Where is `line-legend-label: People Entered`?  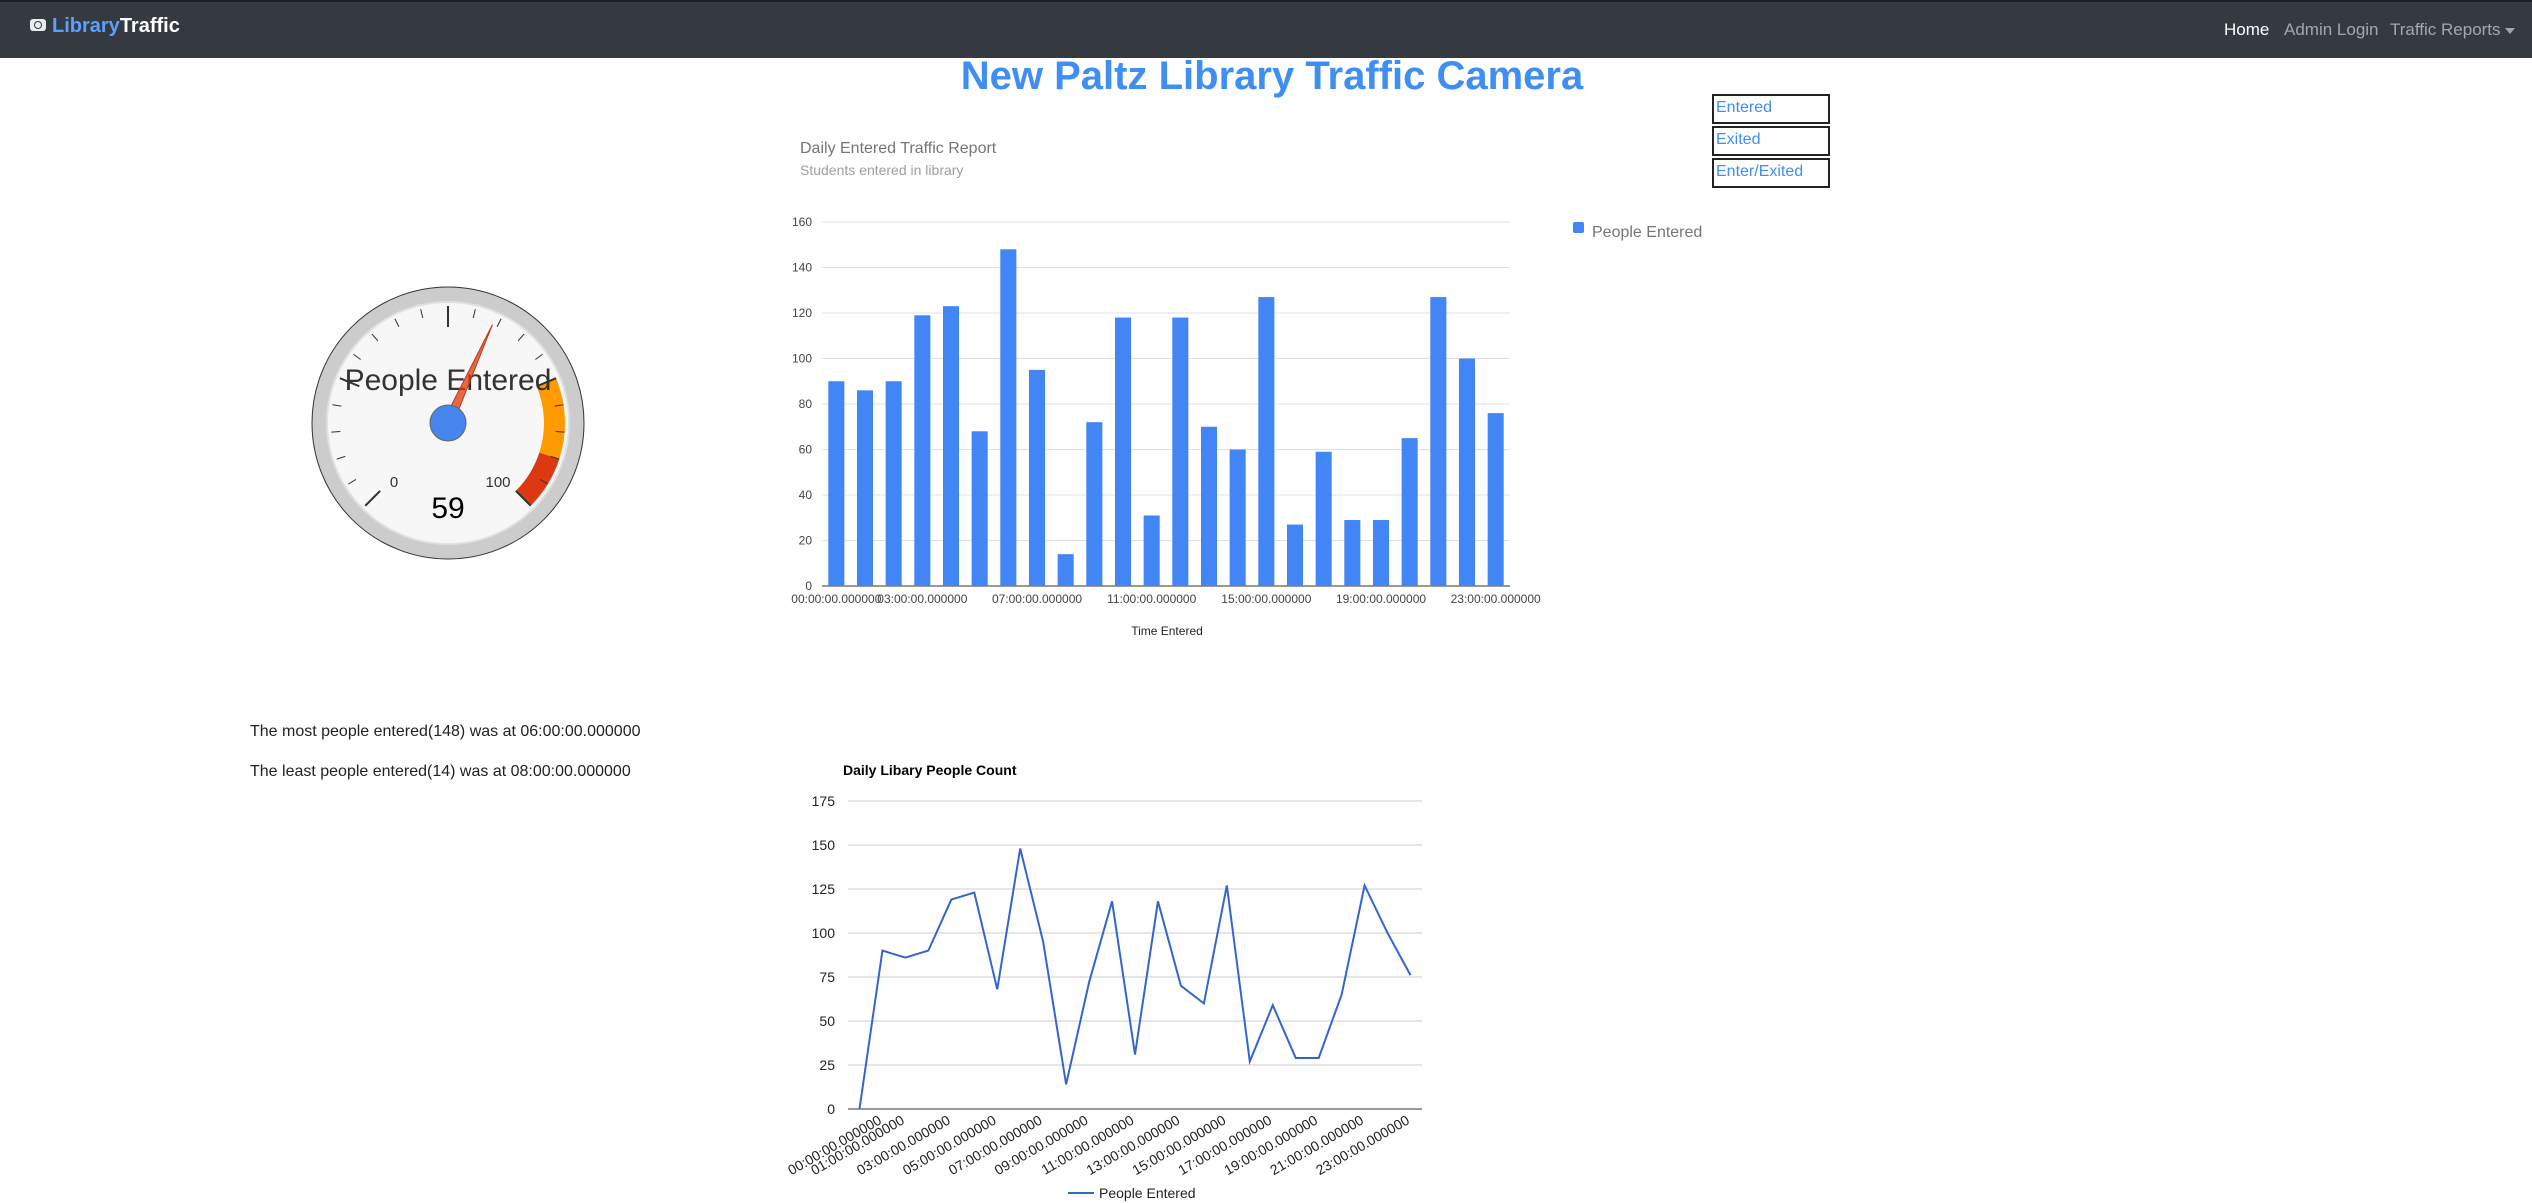
line-legend-label: People Entered is located at coordinates (1147, 1193).